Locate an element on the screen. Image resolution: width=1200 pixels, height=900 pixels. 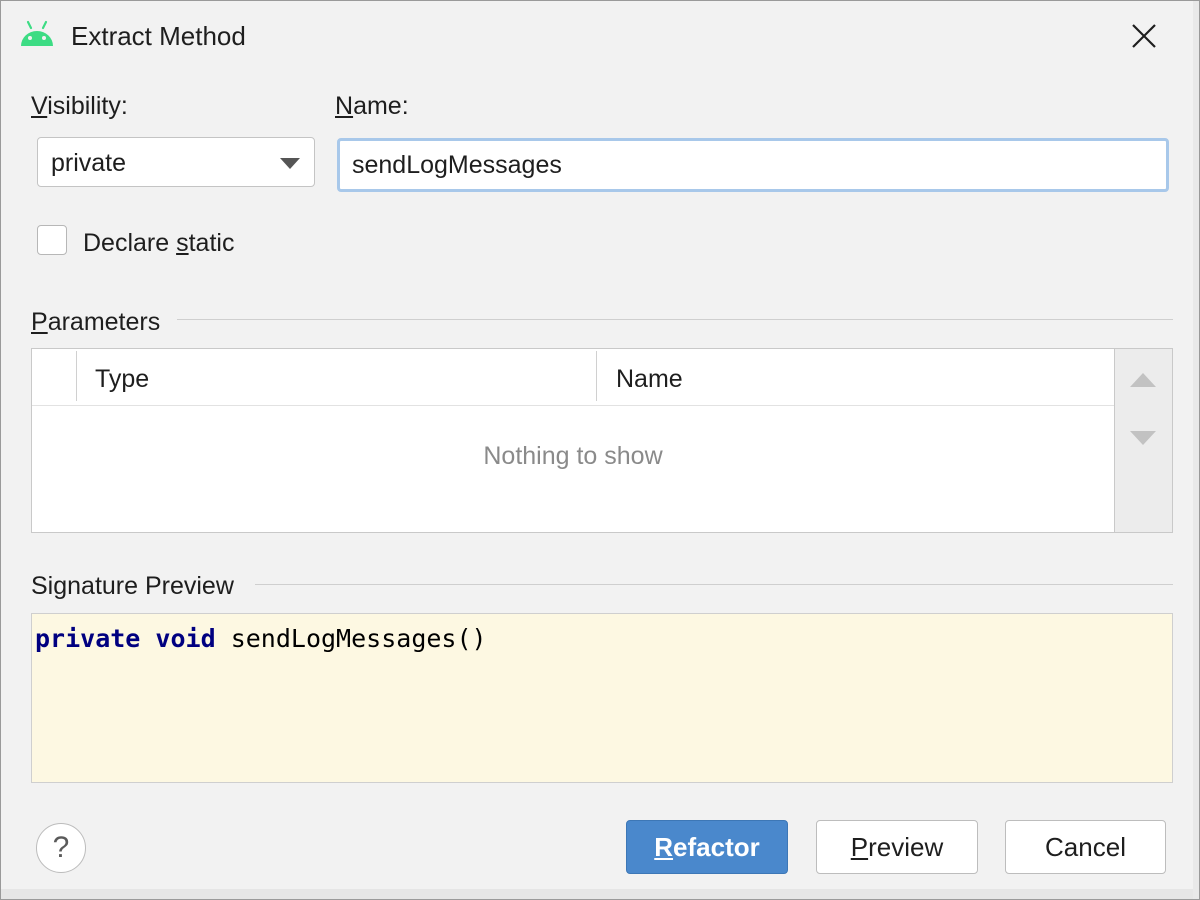
background-window-edge is located at coordinates (1196, 450).